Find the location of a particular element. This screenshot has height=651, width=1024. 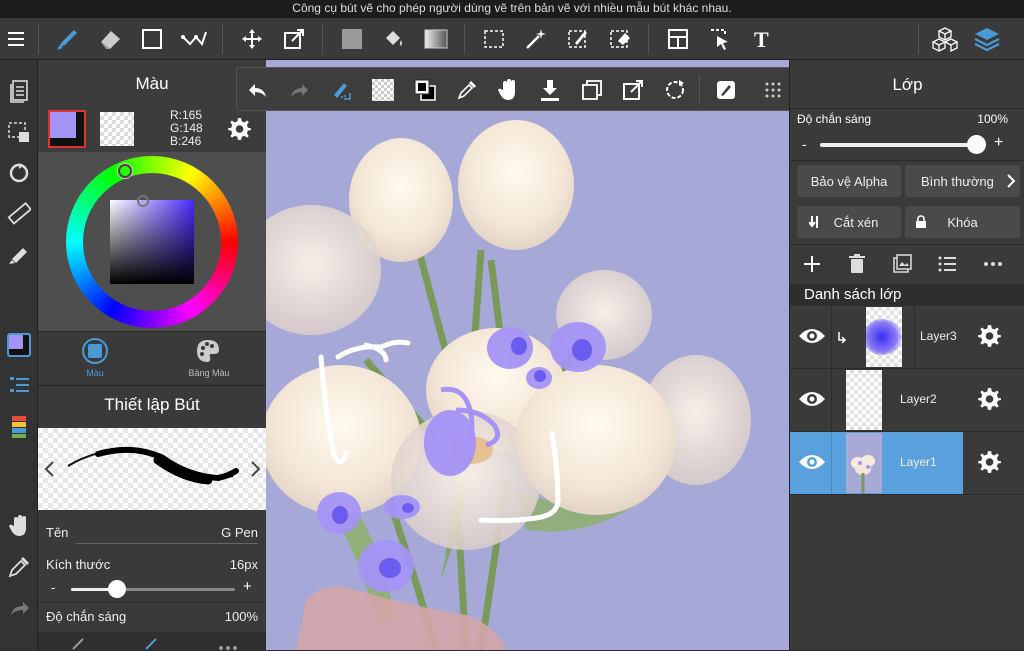

layer-thumbnail is located at coordinates (864, 400).